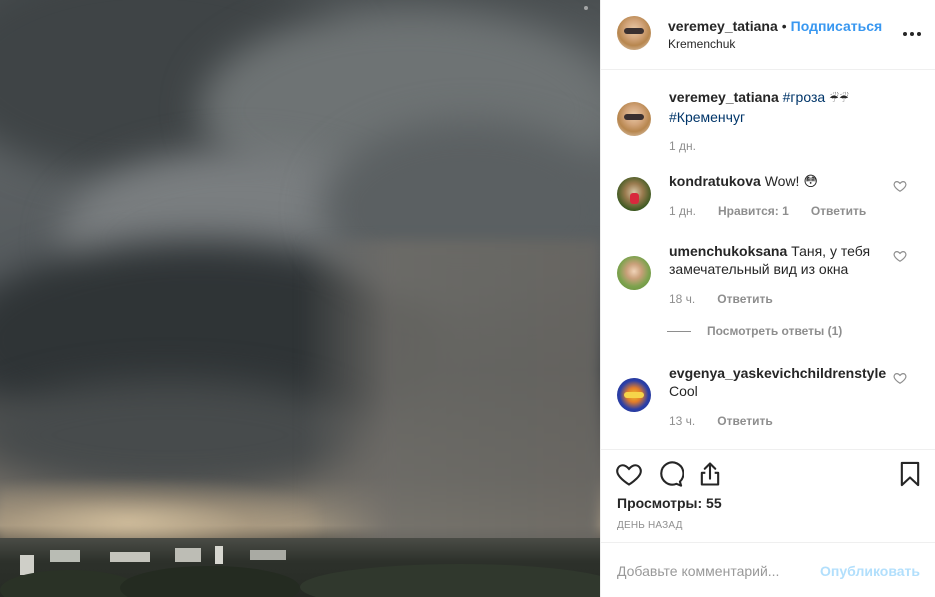  What do you see at coordinates (670, 474) in the screenshot?
I see `comment-bubble-icon` at bounding box center [670, 474].